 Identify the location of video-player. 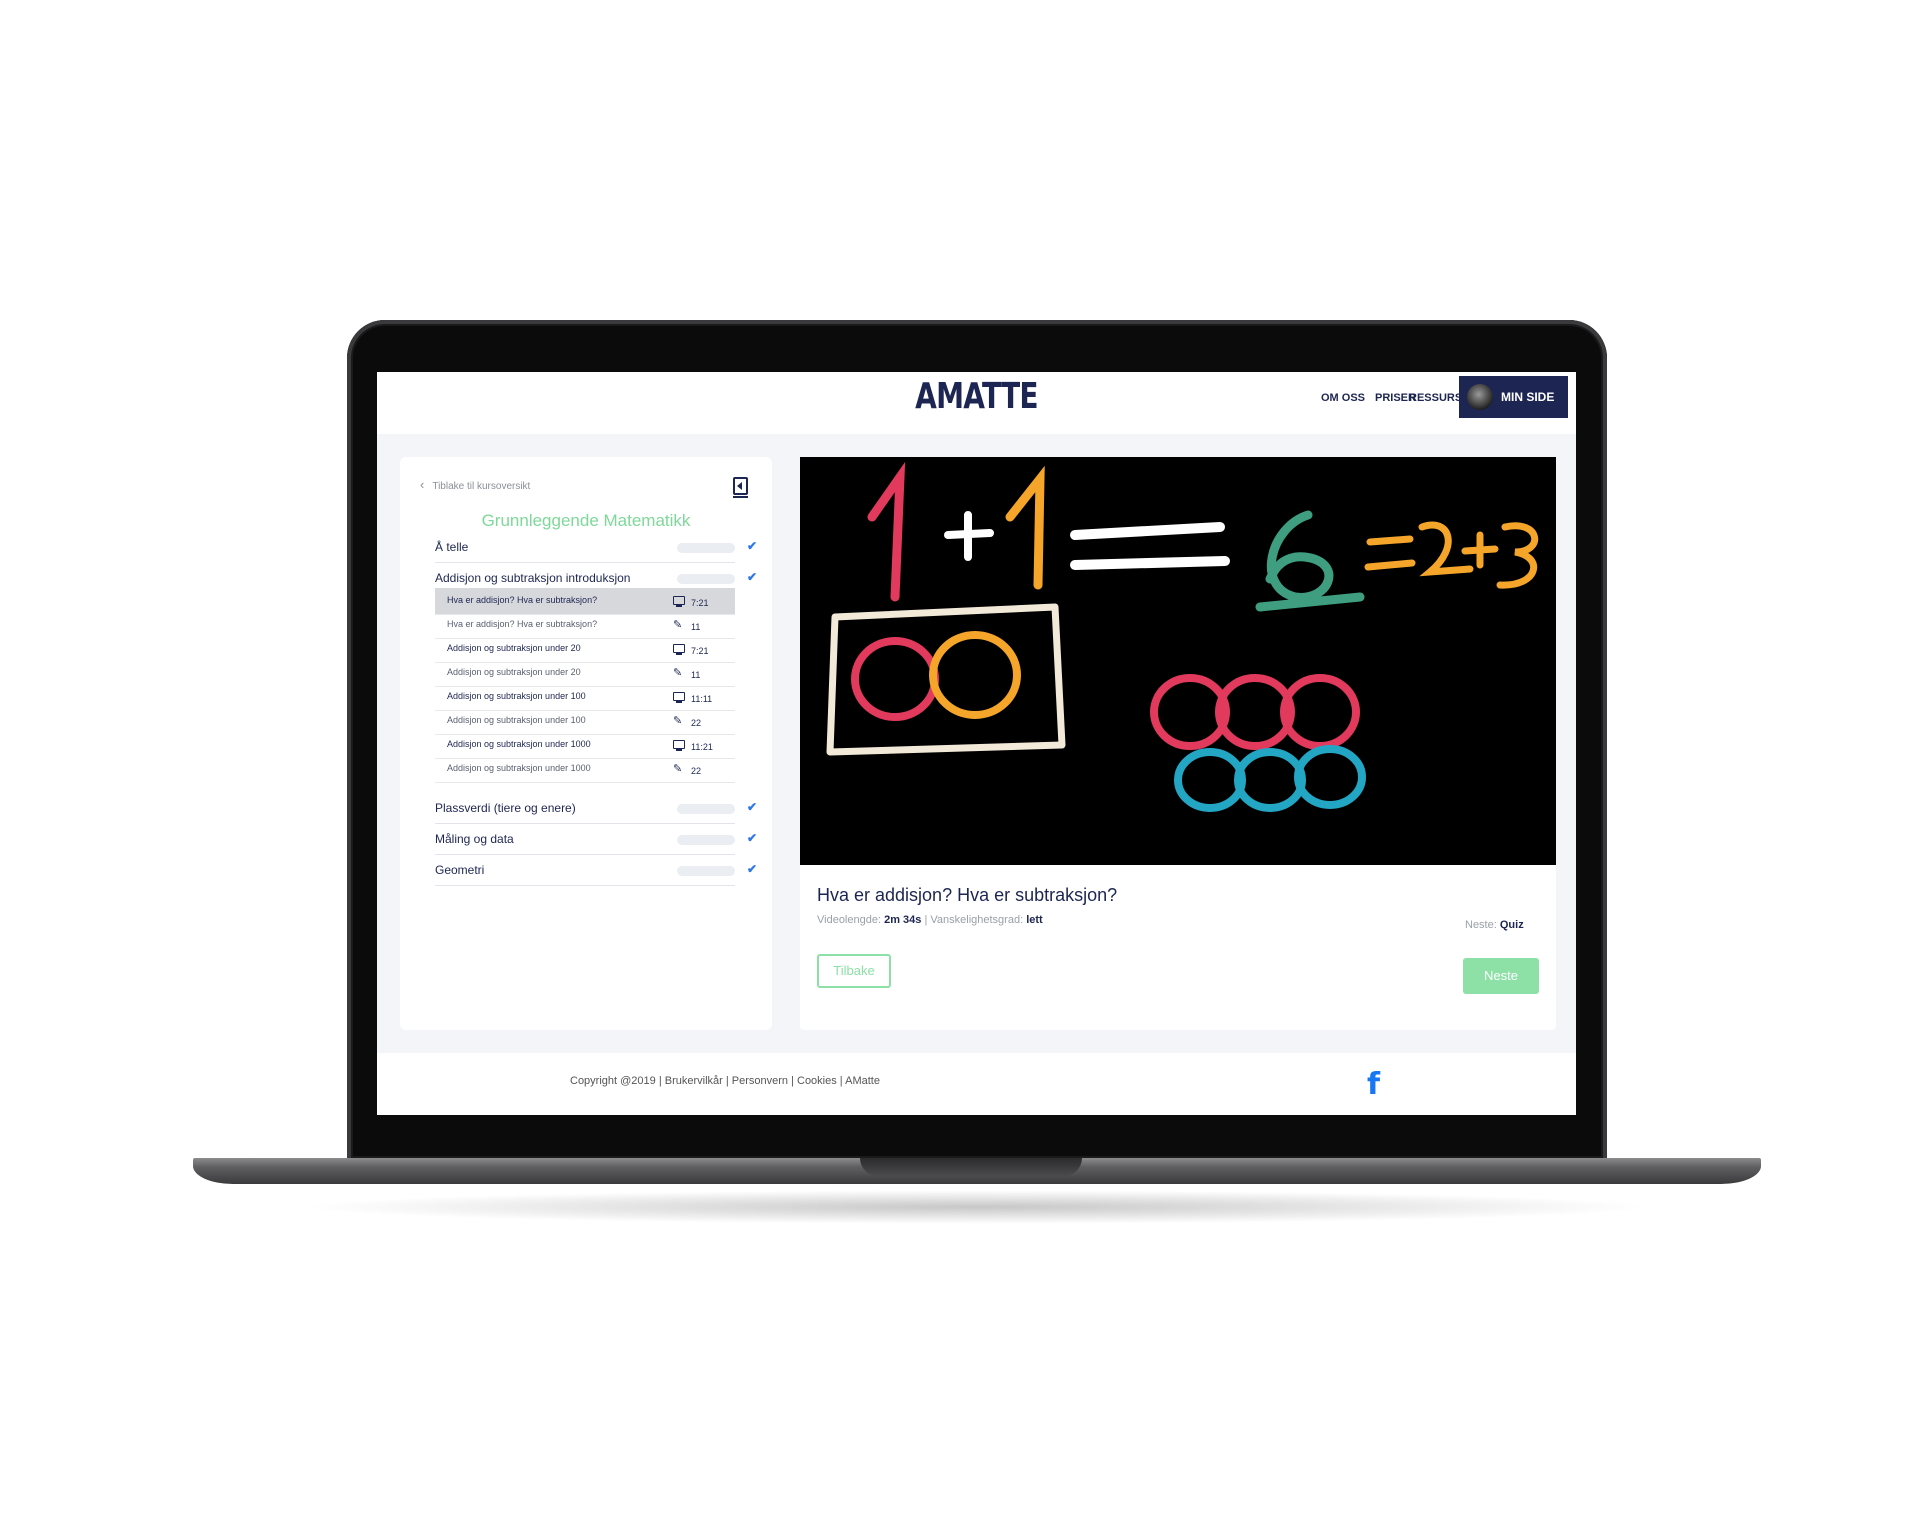
(1178, 661).